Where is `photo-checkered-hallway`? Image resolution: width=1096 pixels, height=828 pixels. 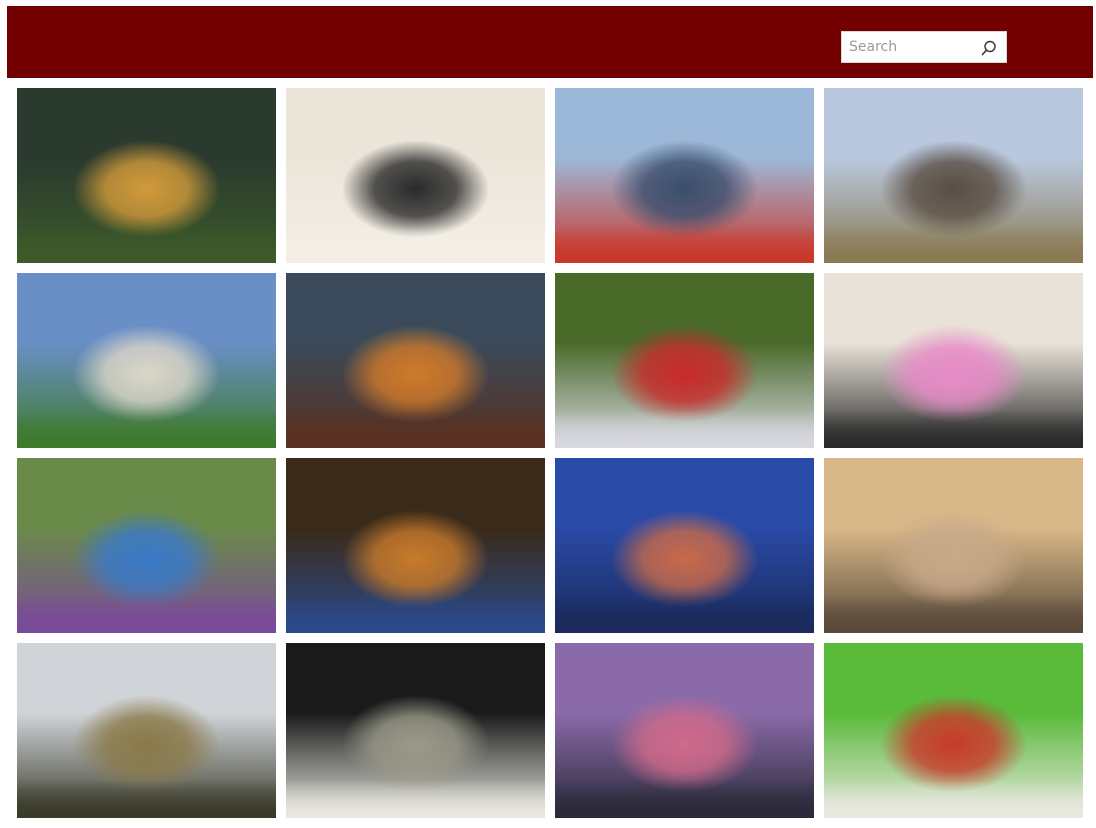 photo-checkered-hallway is located at coordinates (415, 175).